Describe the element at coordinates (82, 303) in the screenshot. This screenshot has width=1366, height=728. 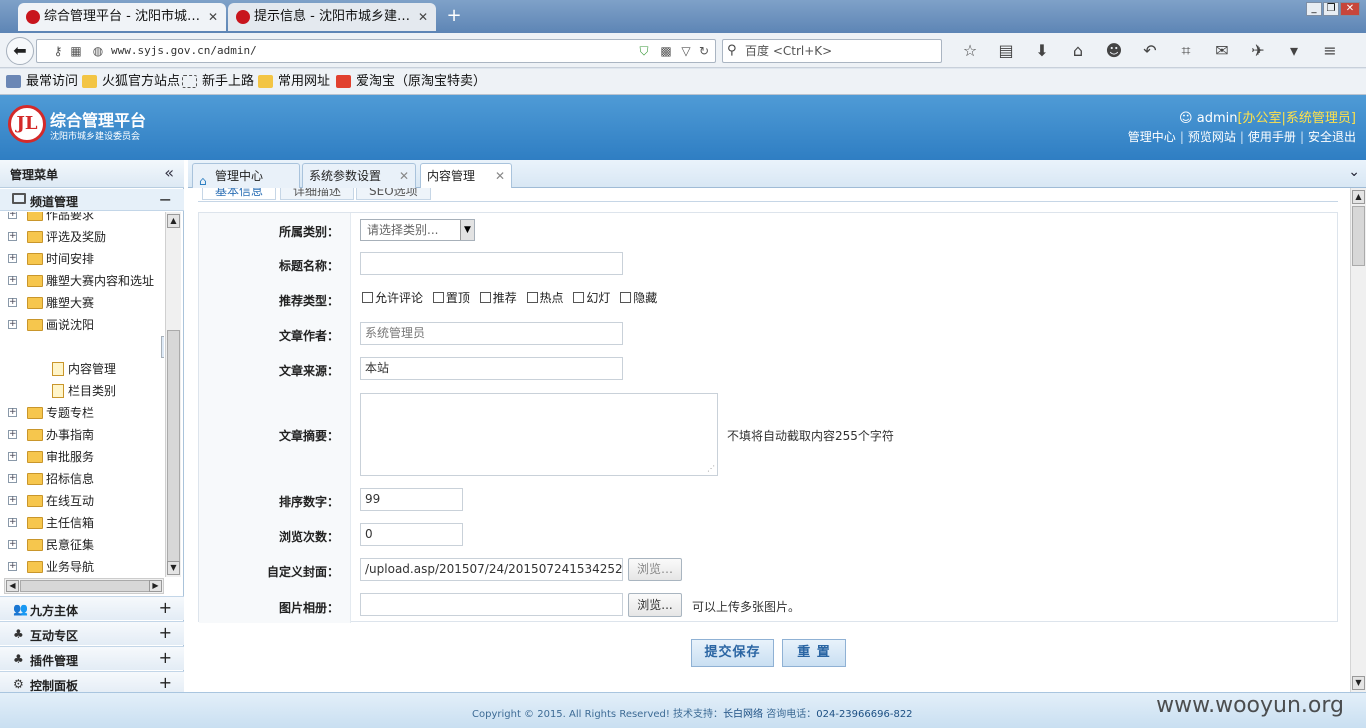
I see `tree-item: + 雕塑大赛` at that location.